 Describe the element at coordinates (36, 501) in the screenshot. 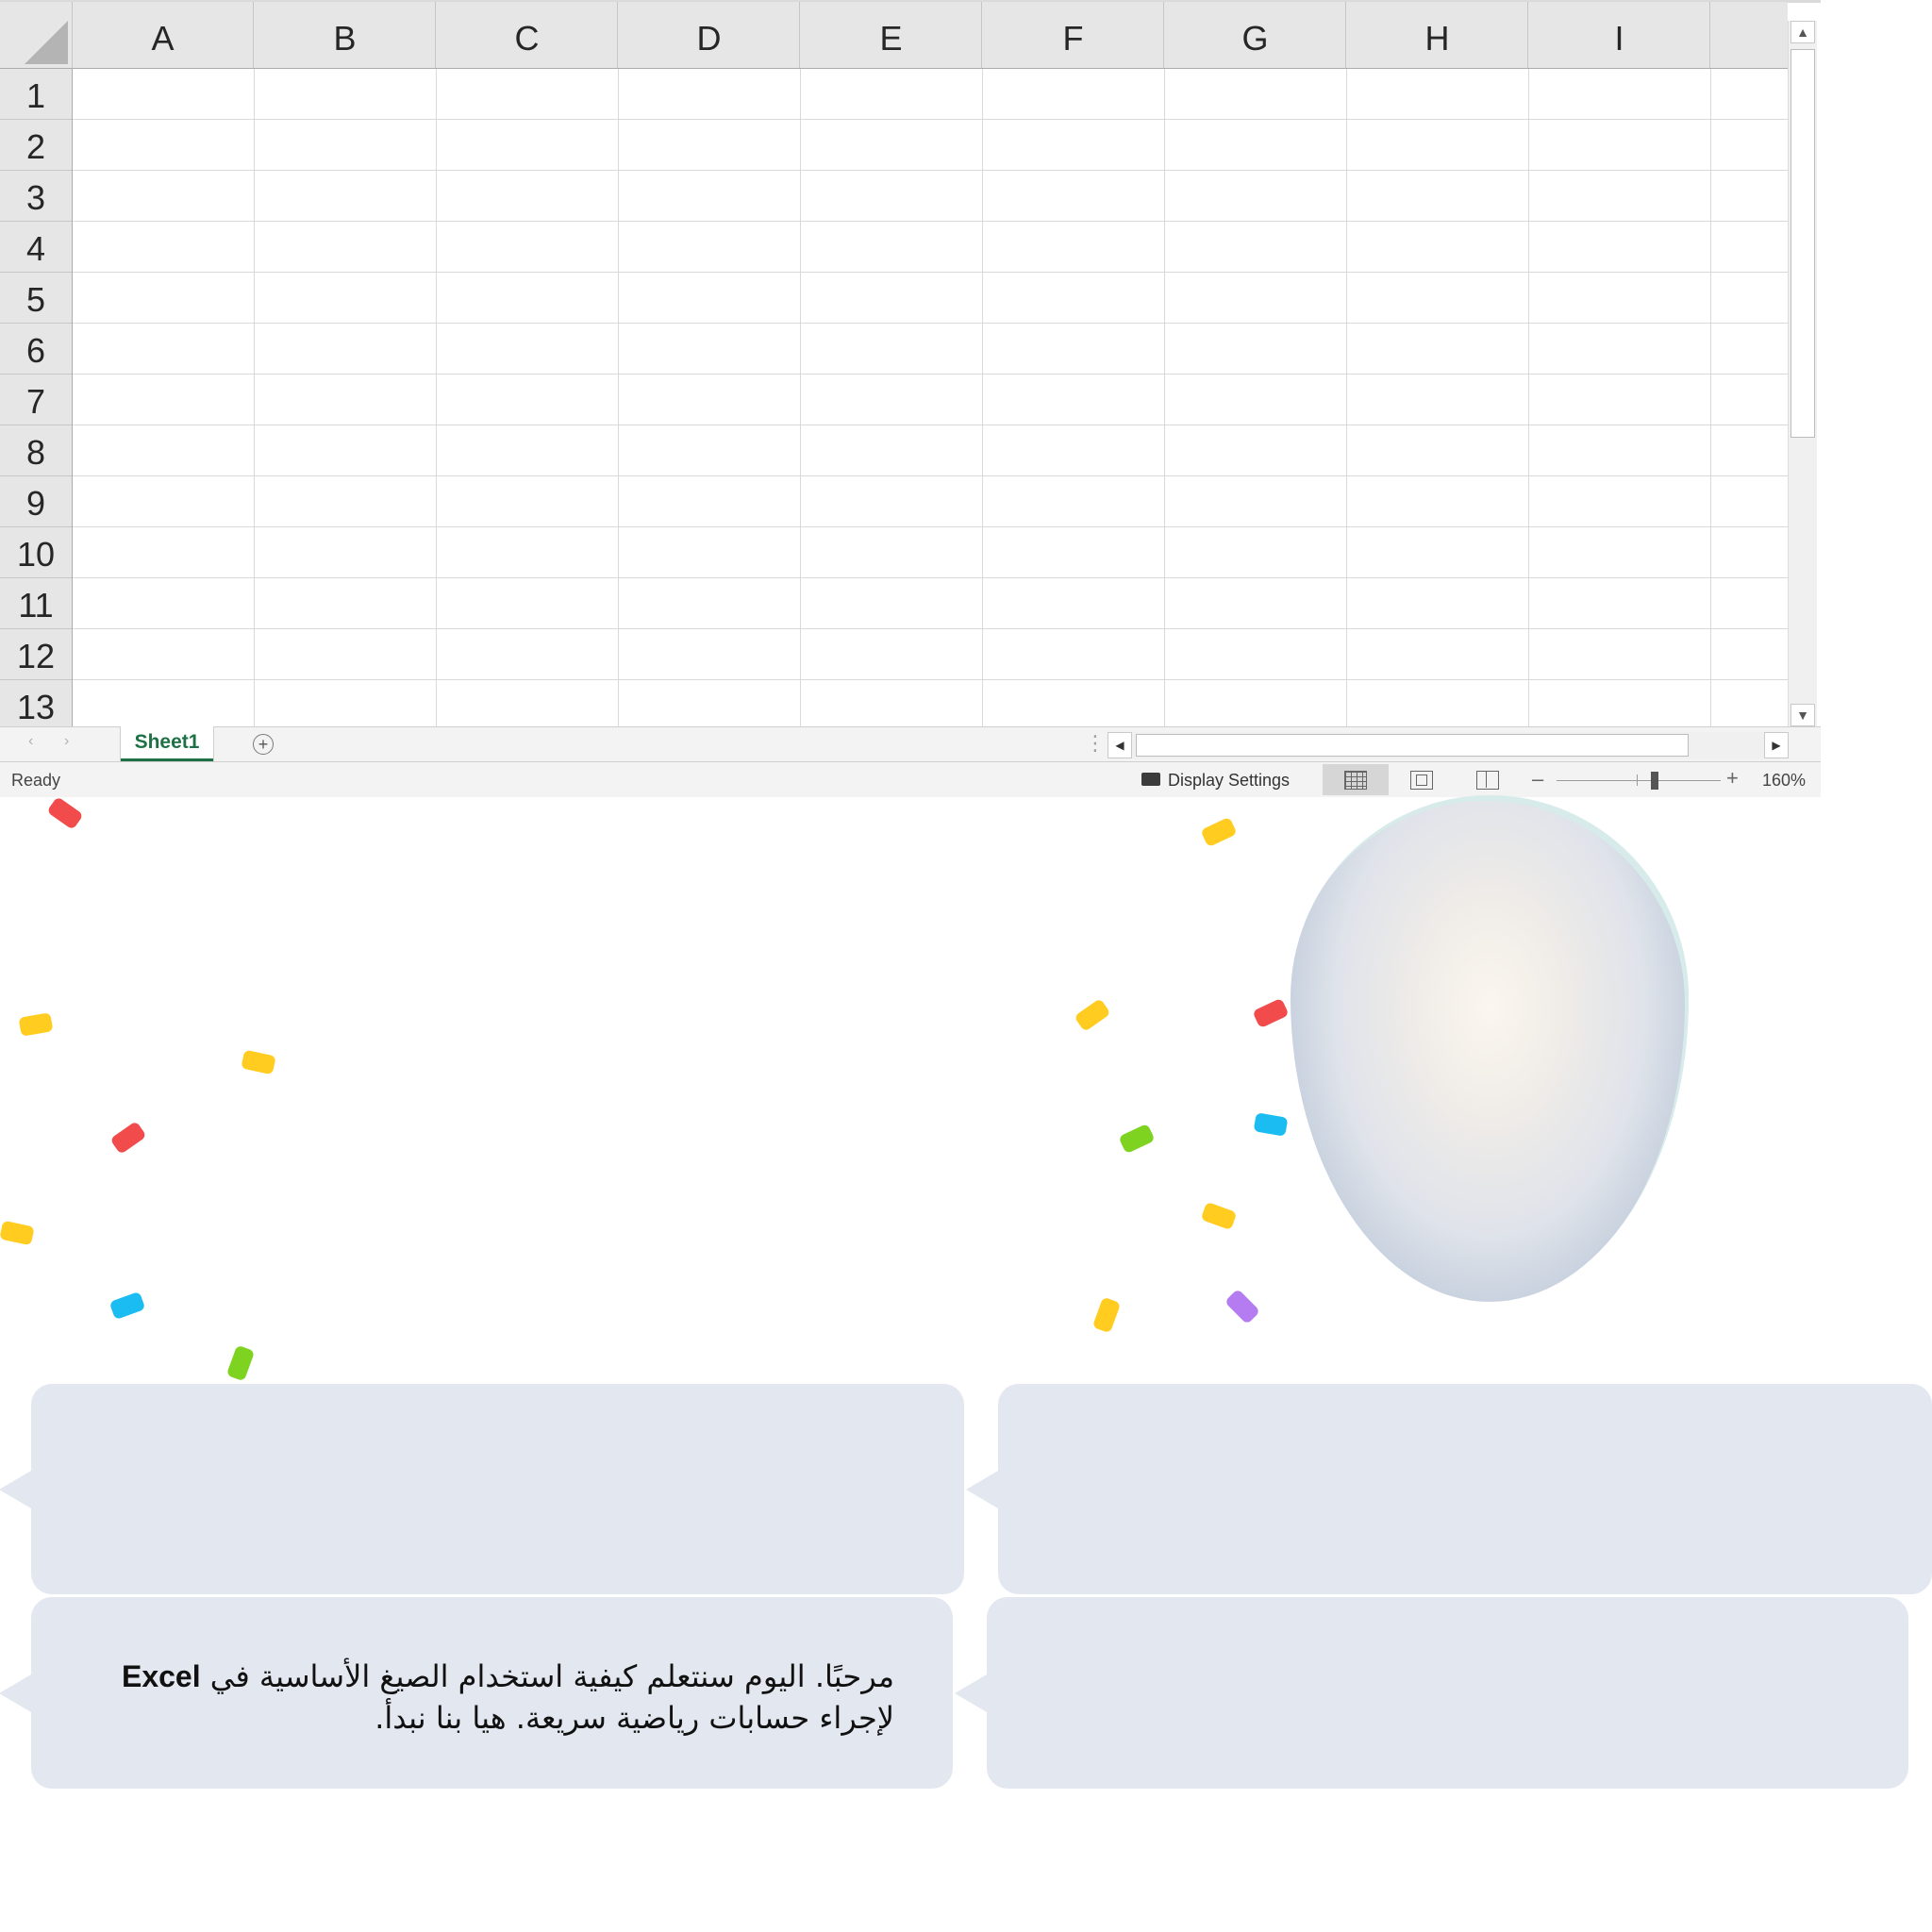

I see `row-header-9: 9` at that location.